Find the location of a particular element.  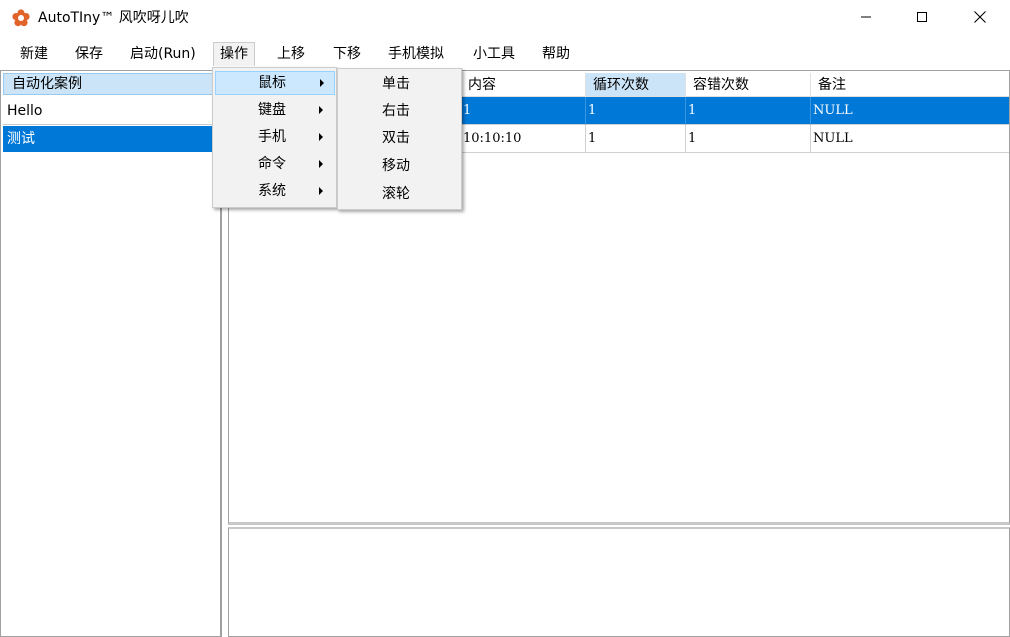

mouse-submenu-scroll: 滚轮 is located at coordinates (400, 194).